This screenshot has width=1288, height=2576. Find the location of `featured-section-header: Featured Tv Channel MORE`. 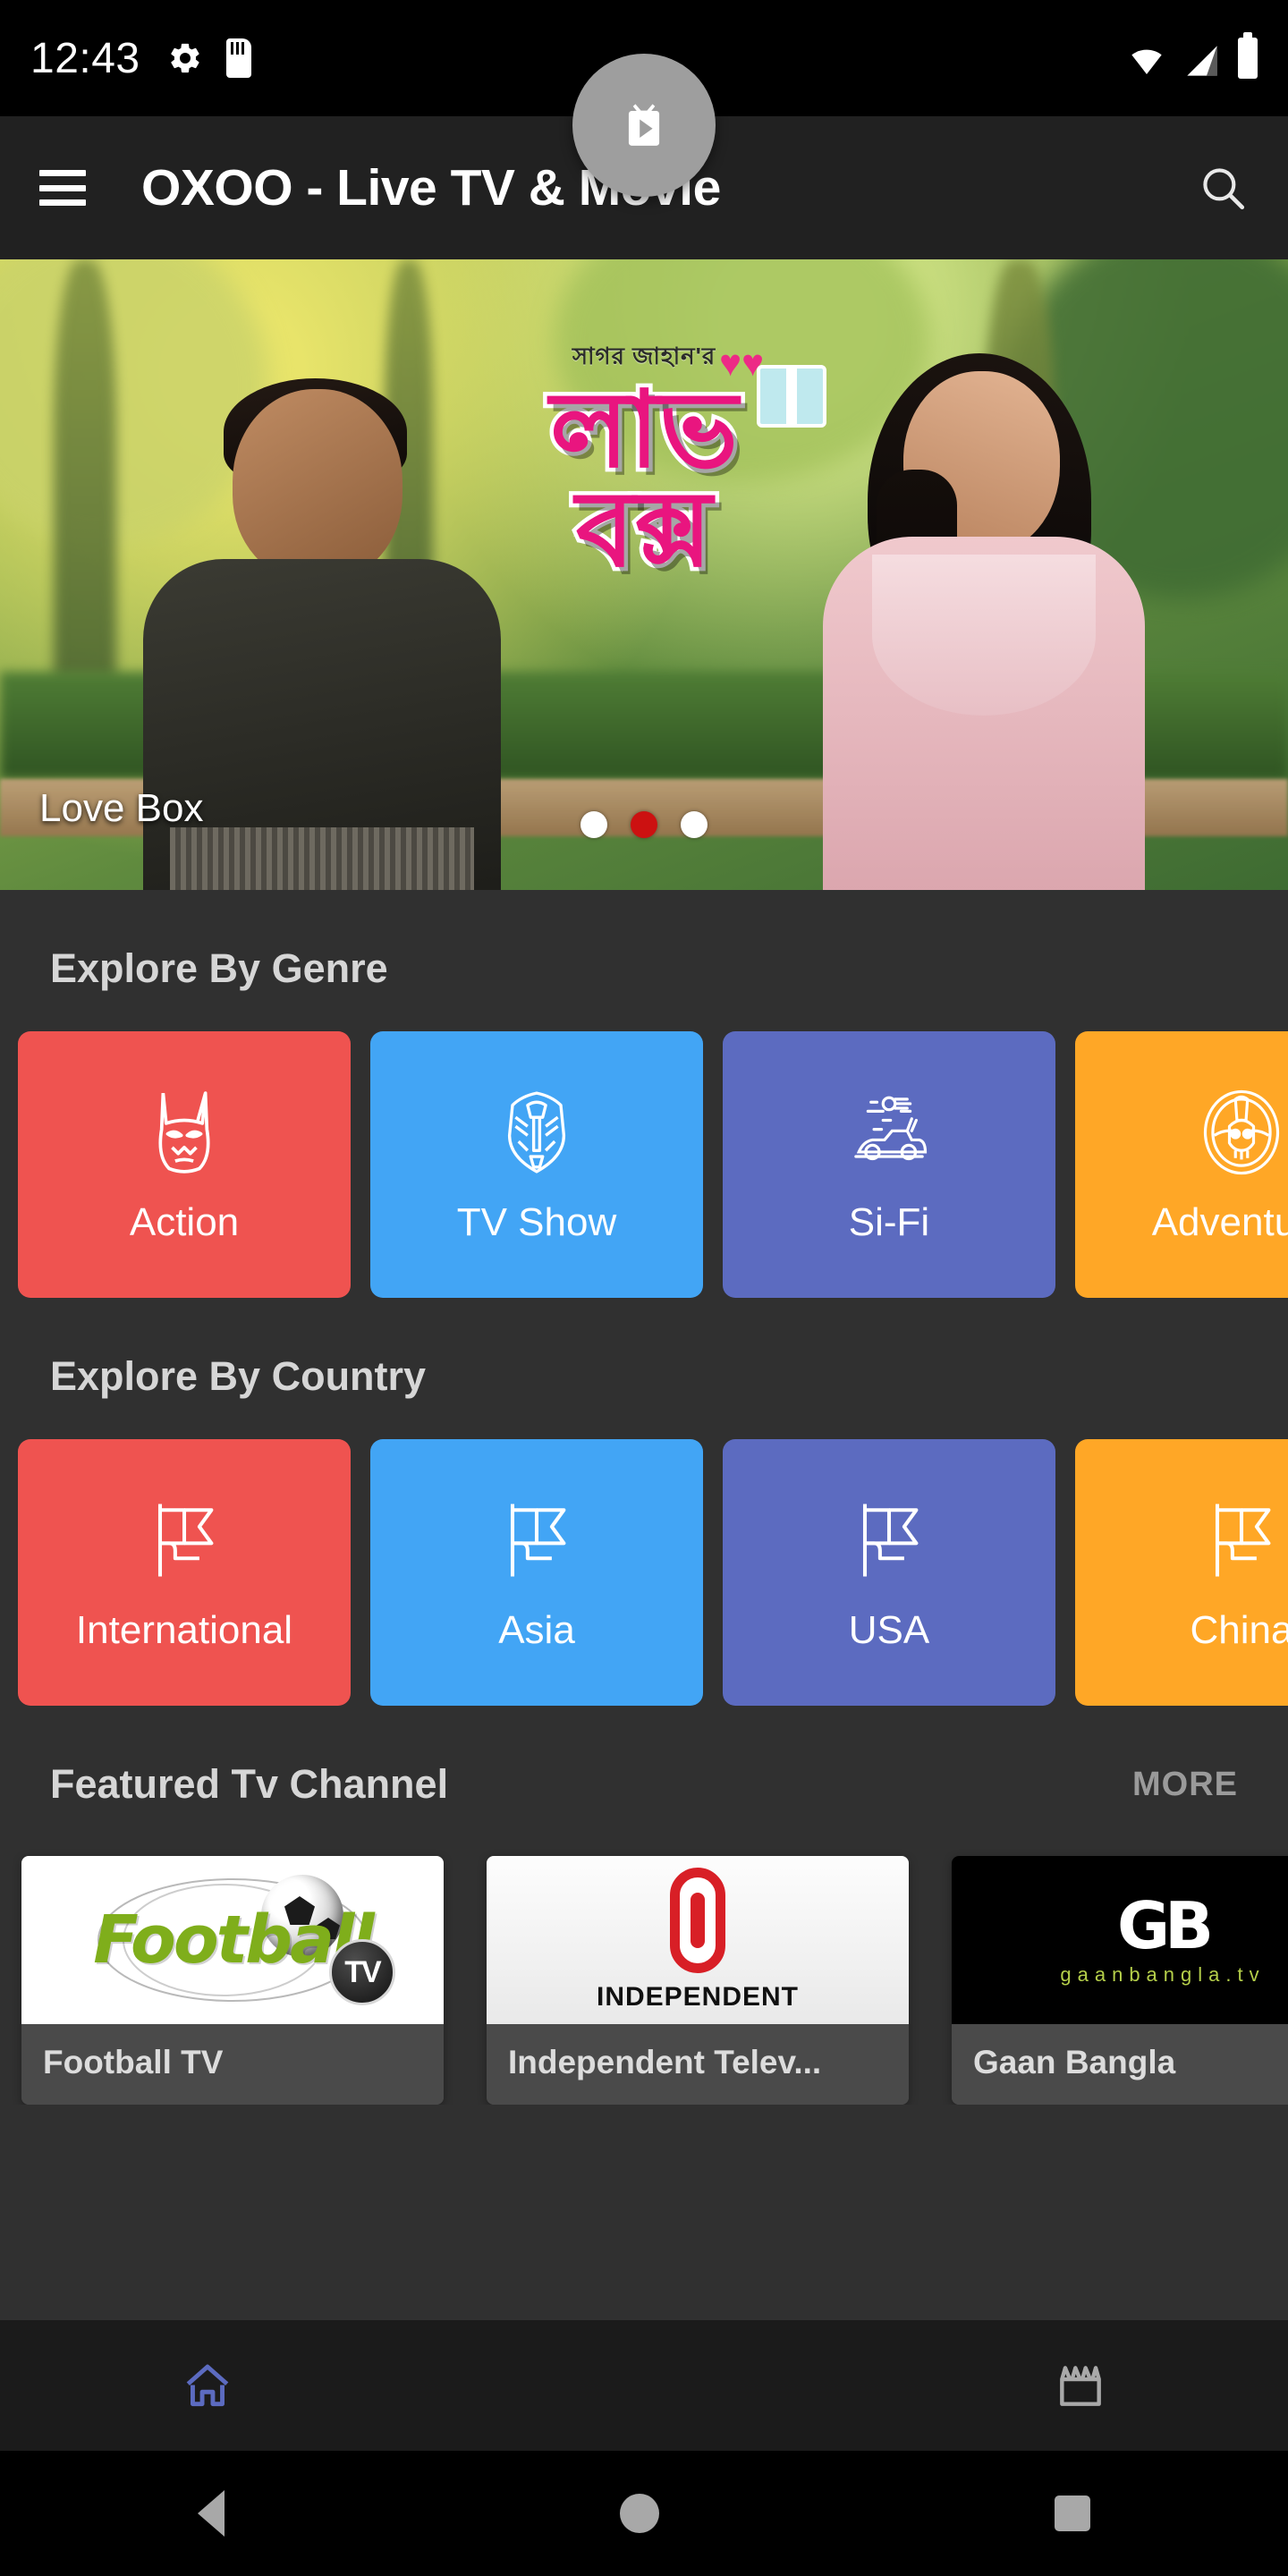

featured-section-header: Featured Tv Channel MORE is located at coordinates (644, 1757).